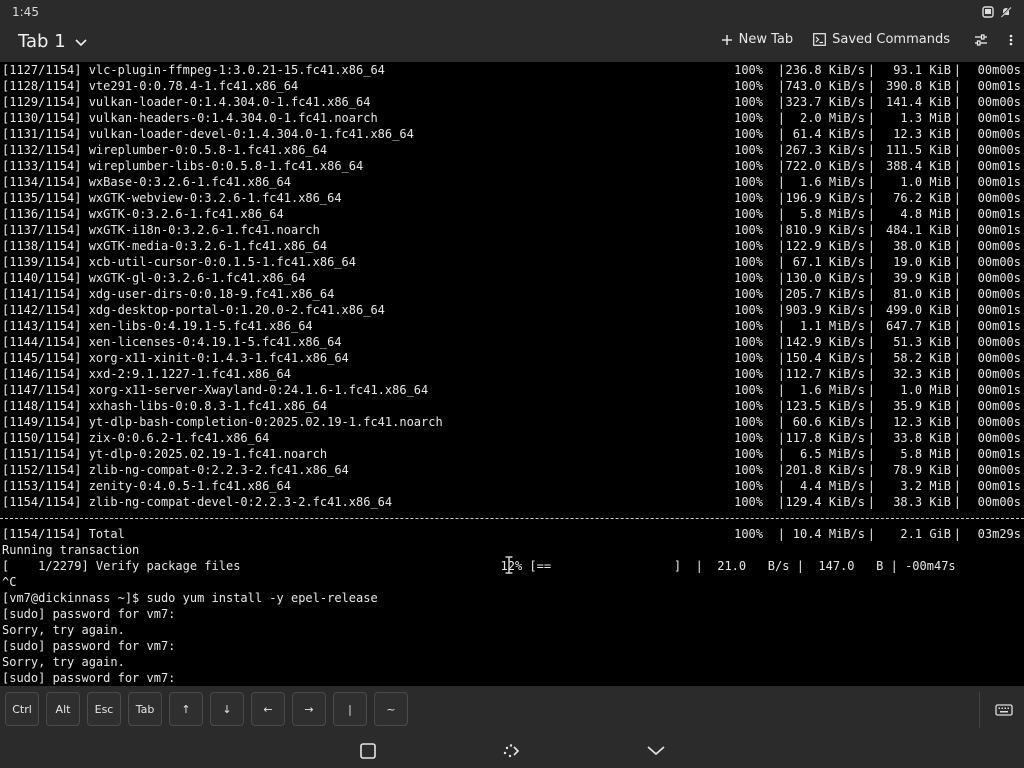 Image resolution: width=1024 pixels, height=768 pixels. Describe the element at coordinates (825, 358) in the screenshot. I see `package-speed: 150.4 KiB/s` at that location.